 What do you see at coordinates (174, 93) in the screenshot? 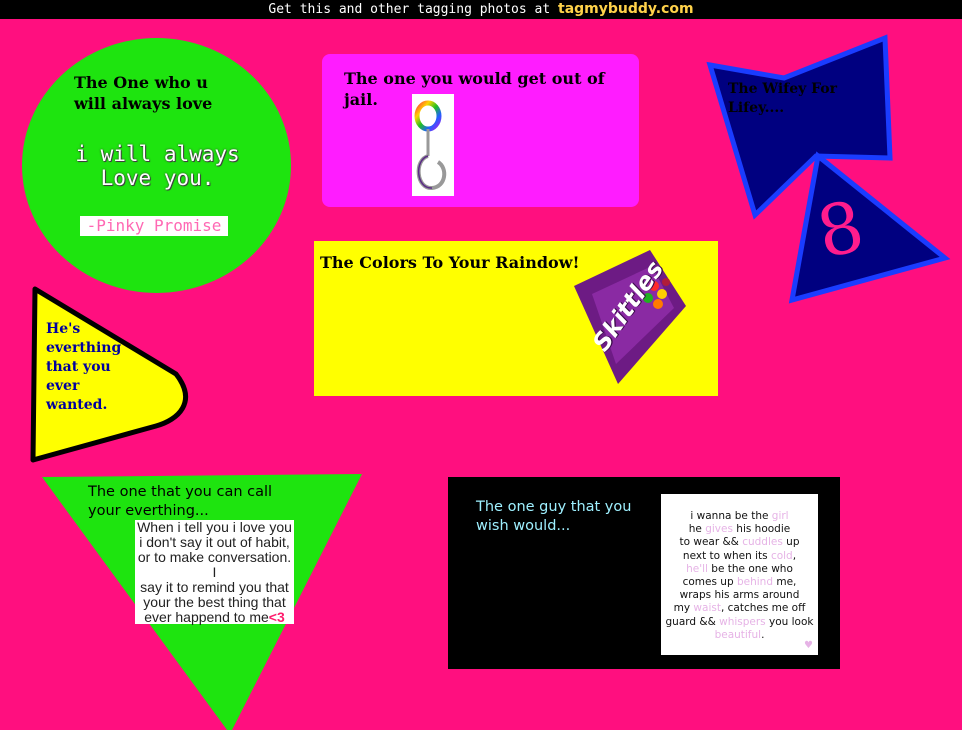
I see `circle-heading: The One who u will always love` at bounding box center [174, 93].